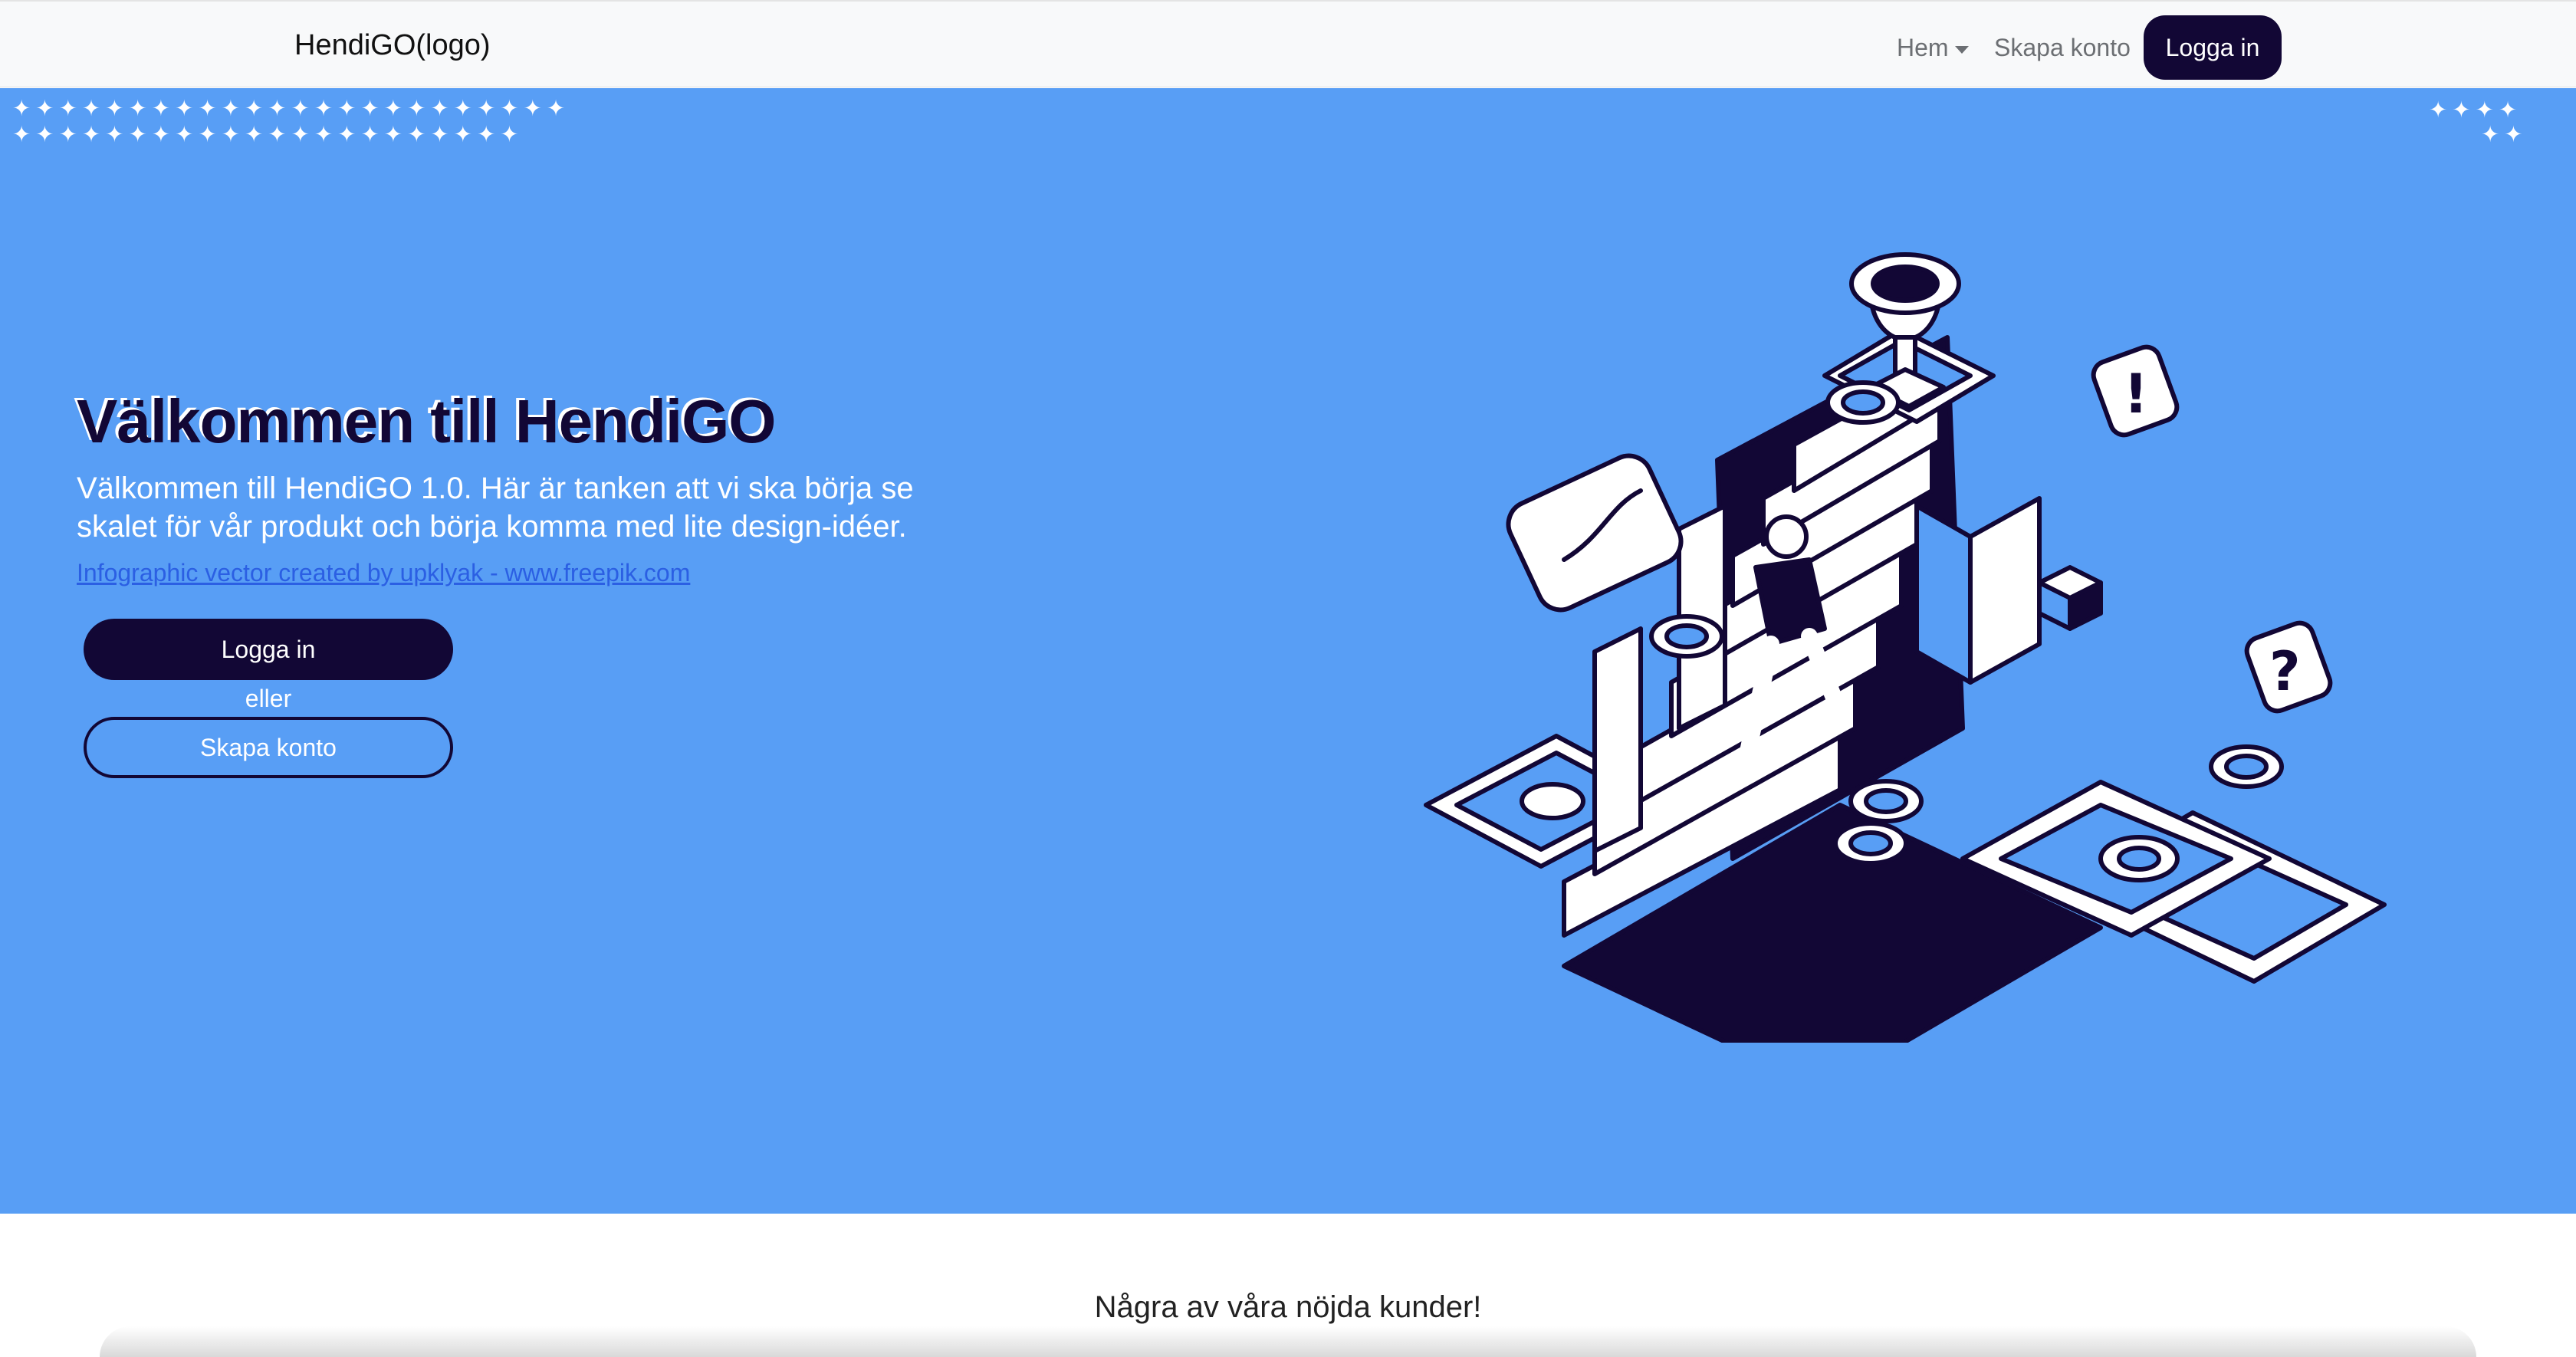  What do you see at coordinates (2063, 48) in the screenshot?
I see `nav-item-skapa-konto: Skapa konto` at bounding box center [2063, 48].